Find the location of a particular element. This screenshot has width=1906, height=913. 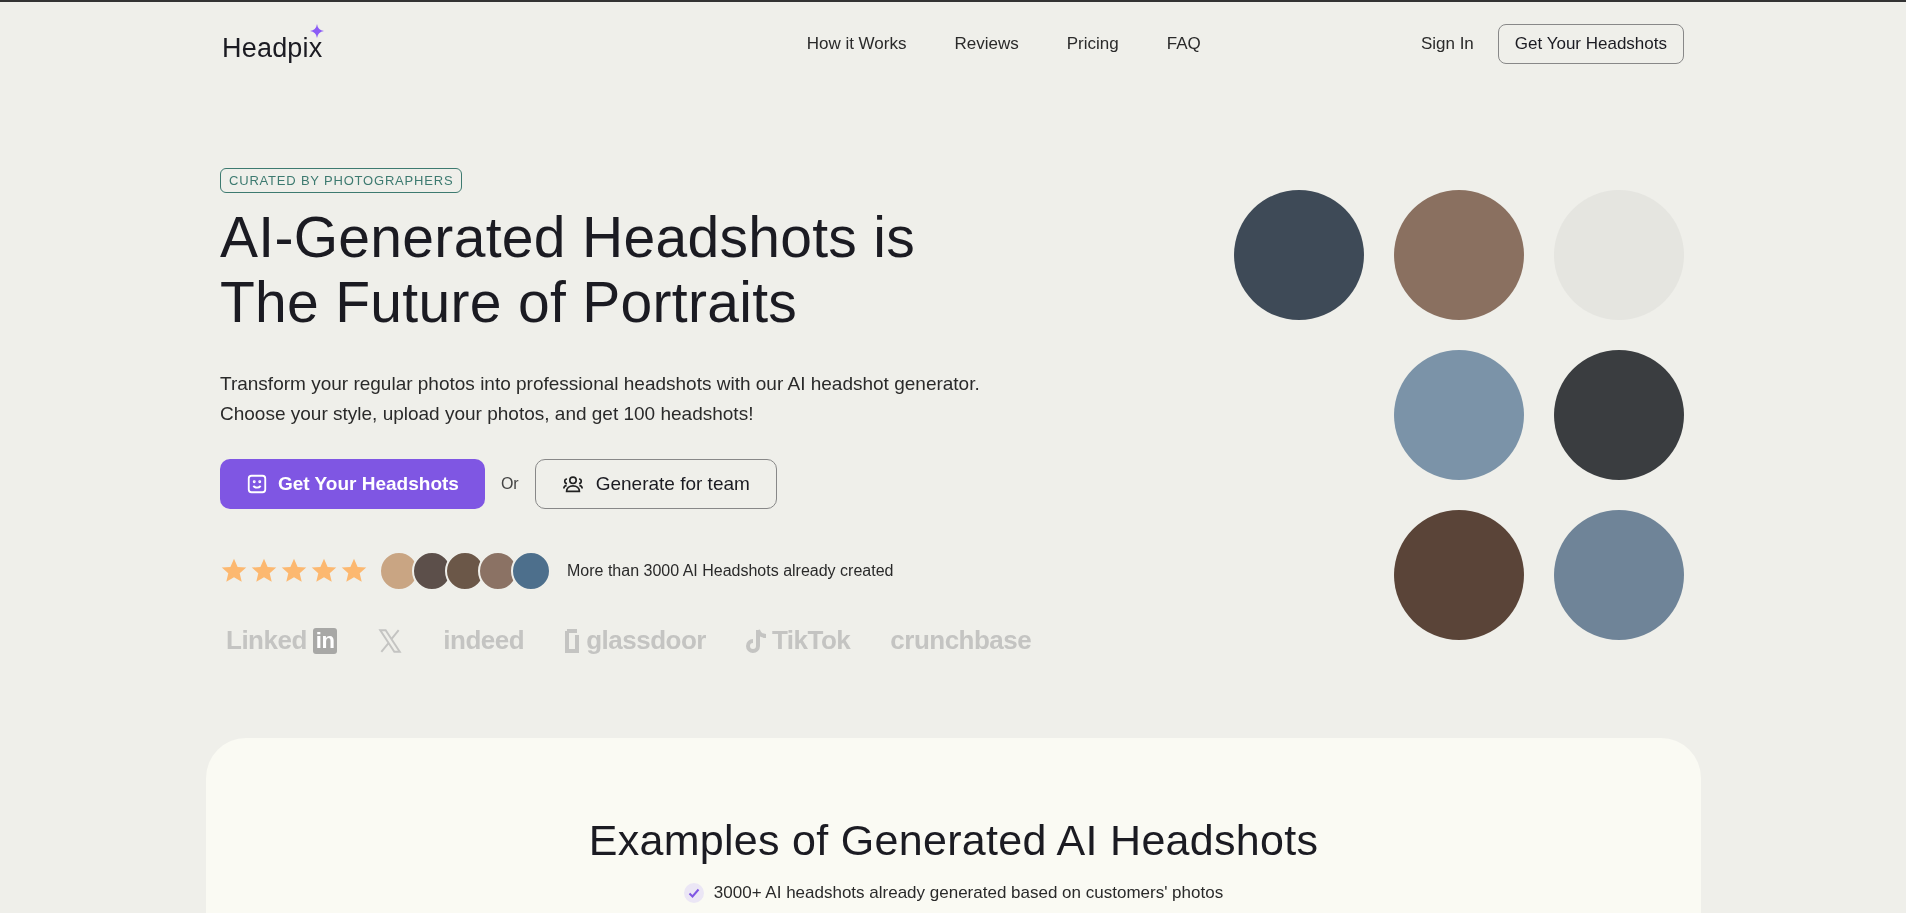

feature-text: 3000+ AI headshots already generated based on customers' photos is located at coordinates (968, 893).